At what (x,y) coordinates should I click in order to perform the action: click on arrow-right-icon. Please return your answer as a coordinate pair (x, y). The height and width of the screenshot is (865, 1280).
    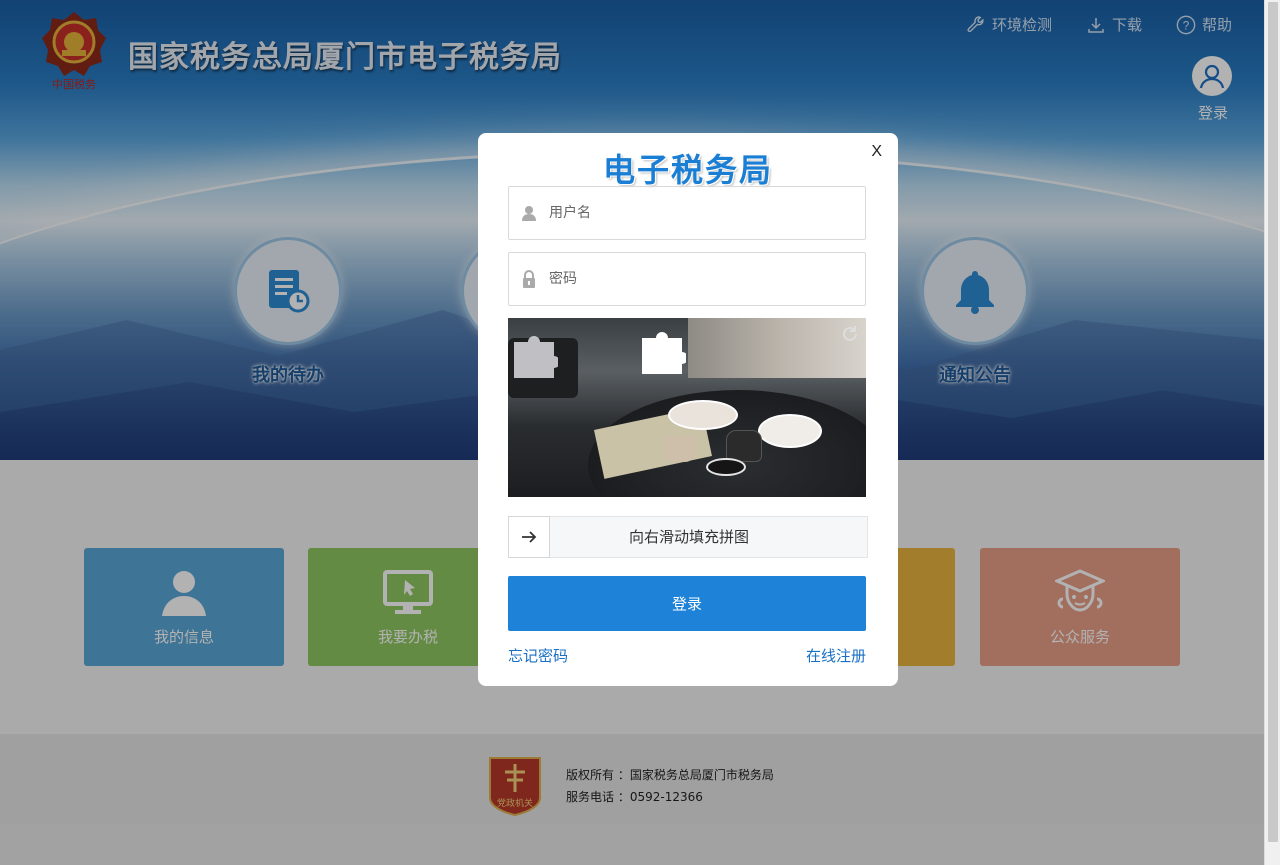
    Looking at the image, I should click on (529, 537).